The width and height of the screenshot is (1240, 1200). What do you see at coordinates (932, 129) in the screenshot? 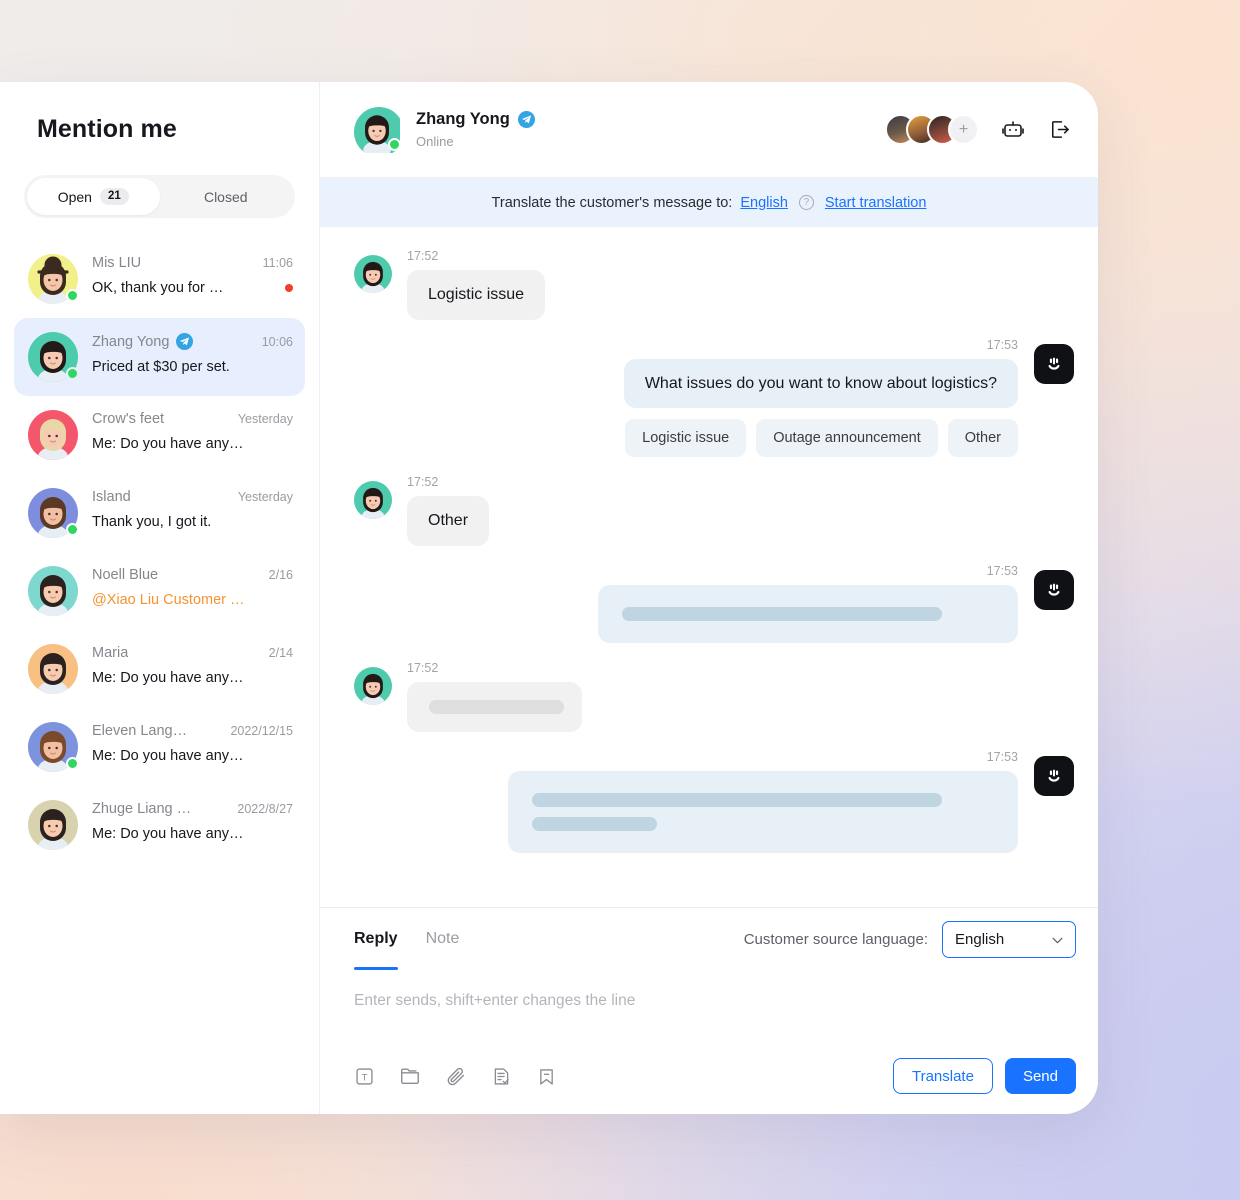
I see `participants-stack: +` at bounding box center [932, 129].